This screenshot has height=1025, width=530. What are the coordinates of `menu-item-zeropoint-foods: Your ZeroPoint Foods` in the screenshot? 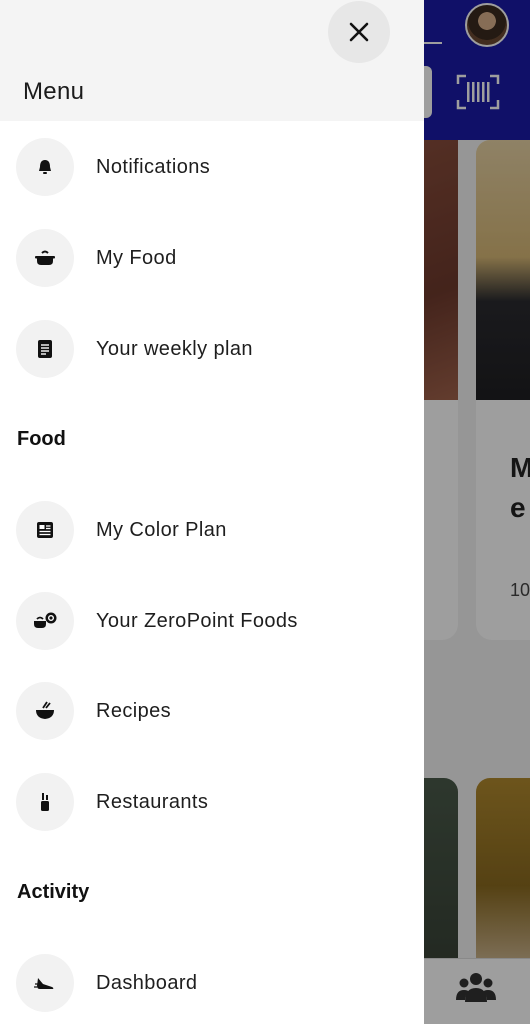 It's located at (212, 621).